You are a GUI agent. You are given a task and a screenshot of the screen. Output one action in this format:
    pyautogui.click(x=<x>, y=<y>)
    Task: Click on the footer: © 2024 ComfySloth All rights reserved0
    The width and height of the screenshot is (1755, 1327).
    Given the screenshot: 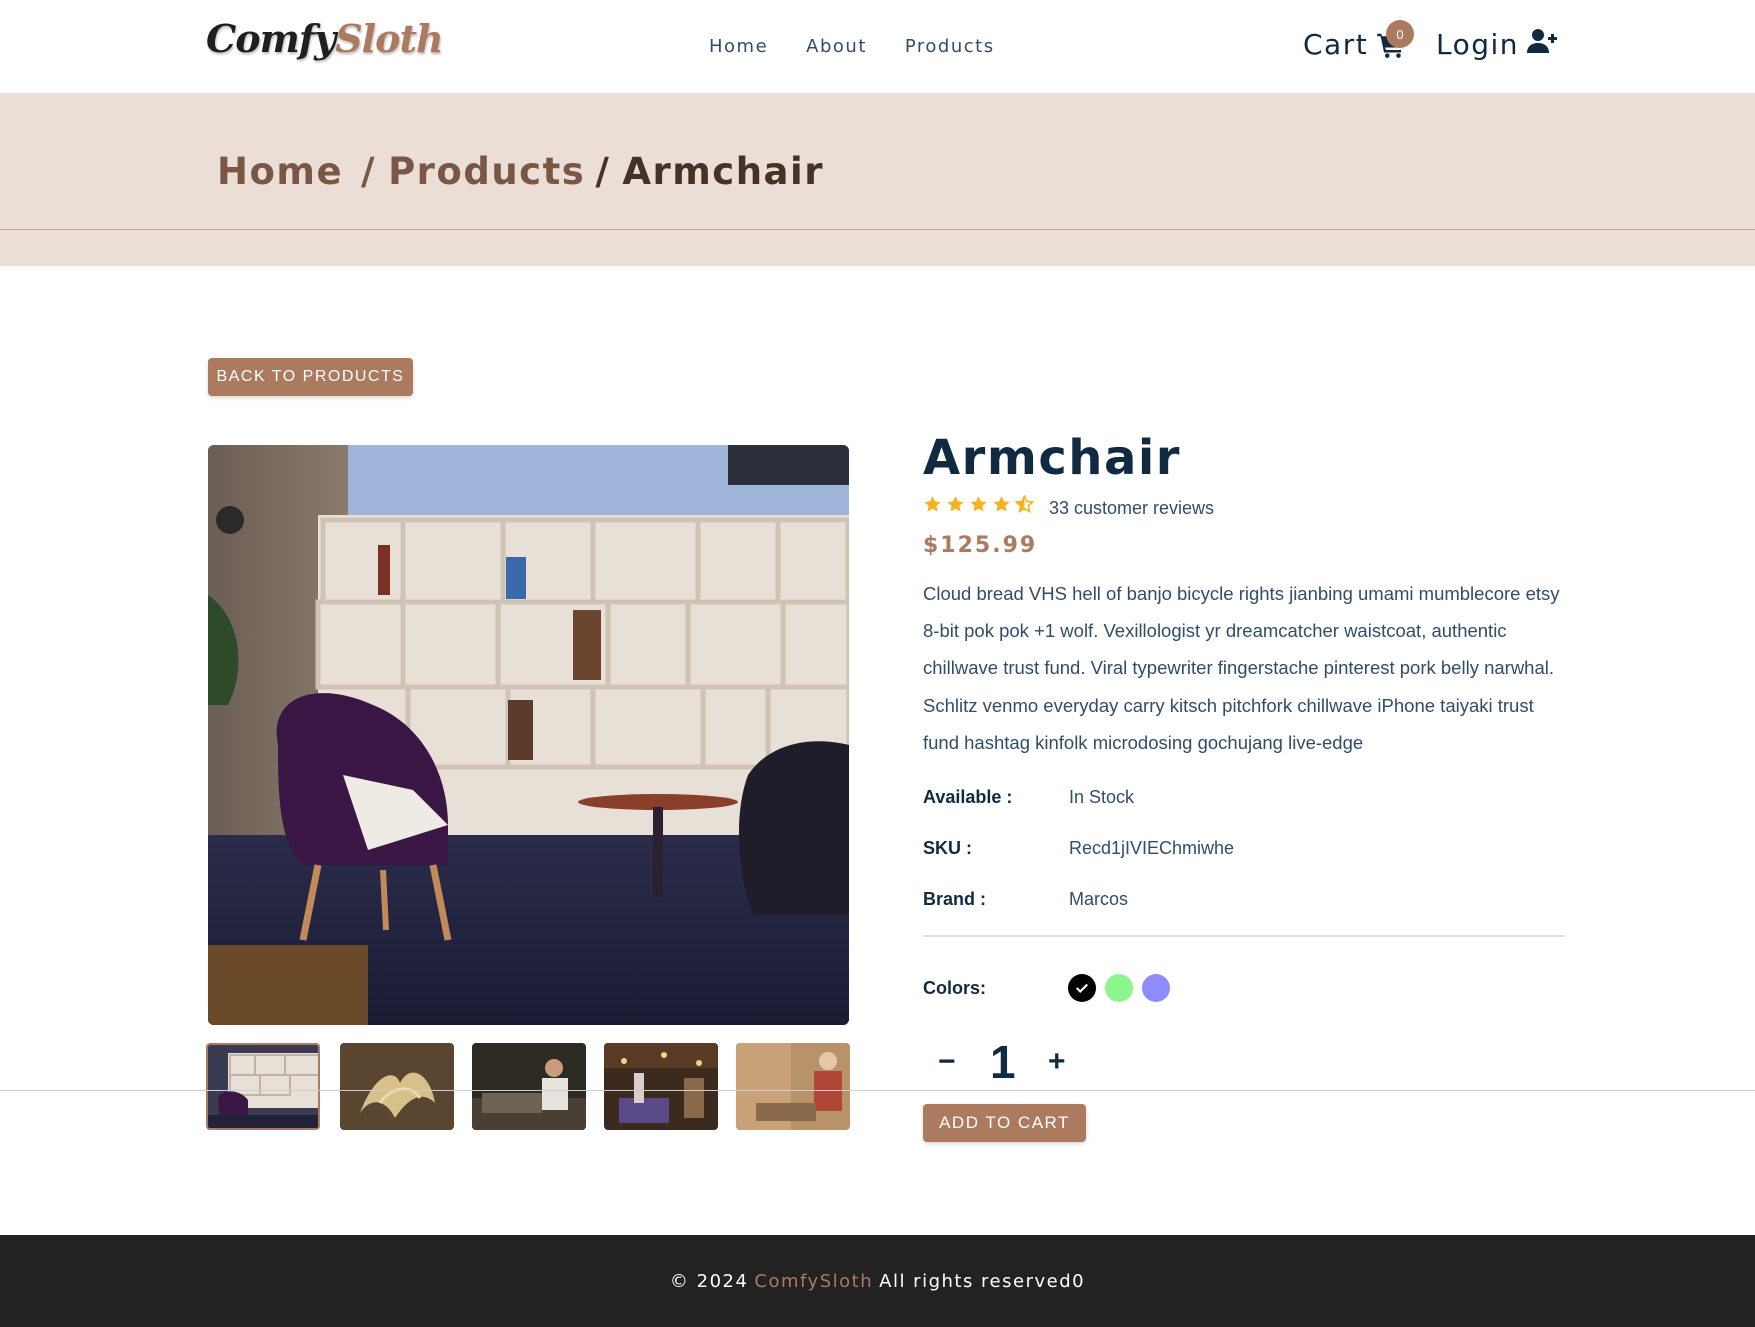 What is the action you would take?
    pyautogui.click(x=877, y=1281)
    